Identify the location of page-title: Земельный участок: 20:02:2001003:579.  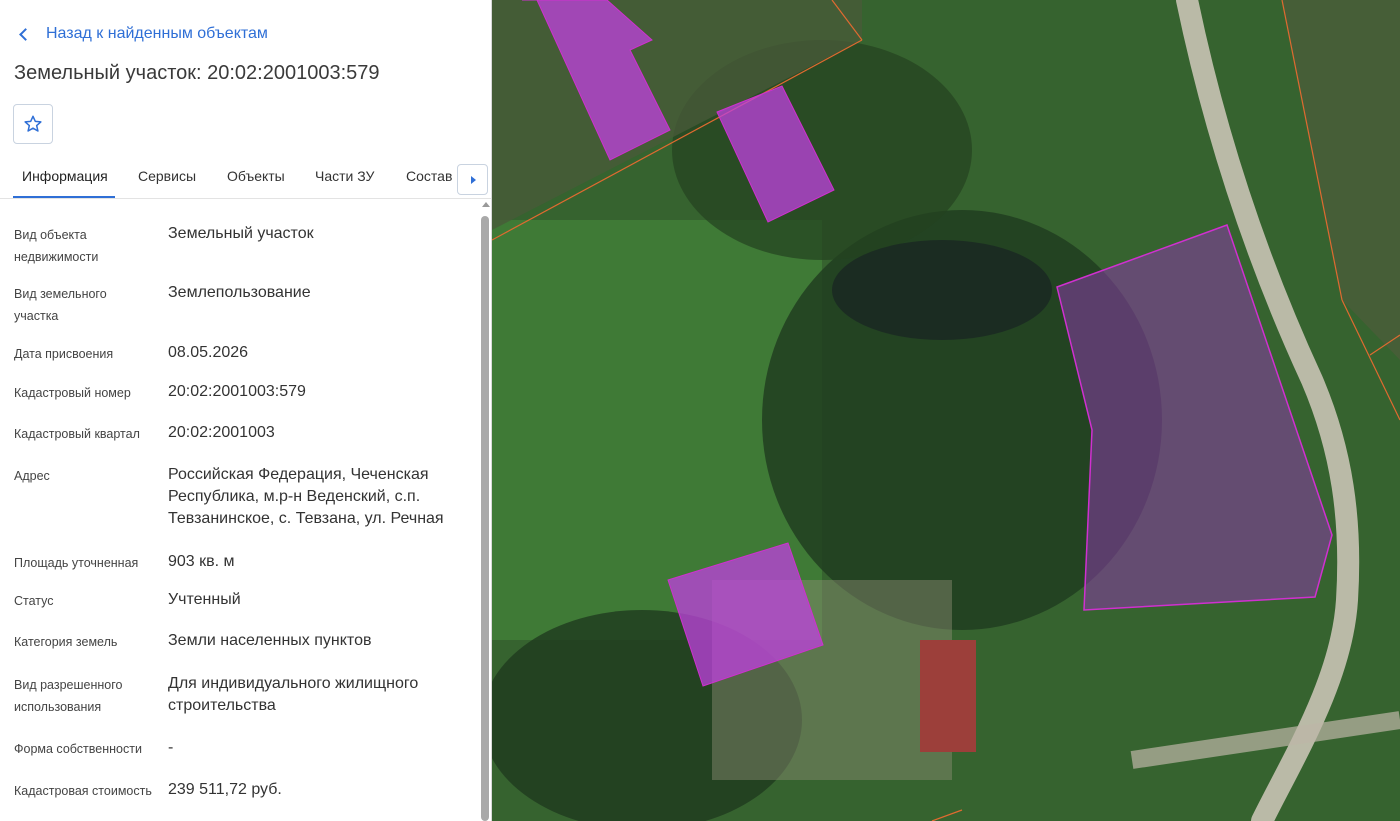
(197, 73).